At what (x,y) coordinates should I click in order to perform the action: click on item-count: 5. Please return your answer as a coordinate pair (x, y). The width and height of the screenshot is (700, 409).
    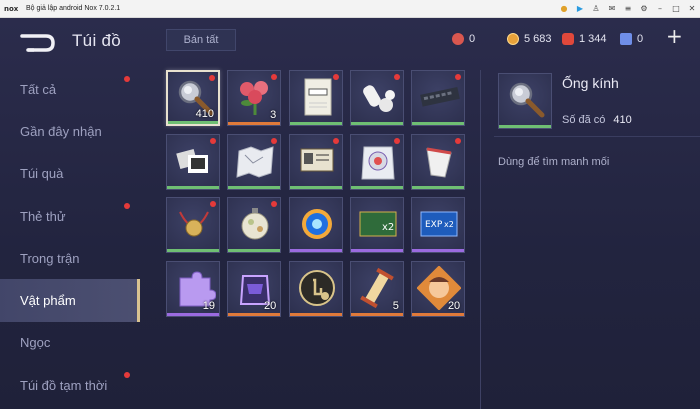
    Looking at the image, I should click on (395, 305).